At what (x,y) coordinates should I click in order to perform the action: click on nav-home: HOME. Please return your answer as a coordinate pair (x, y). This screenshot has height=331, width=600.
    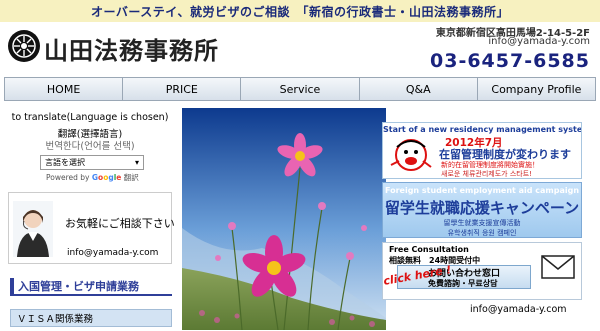
    Looking at the image, I should click on (64, 89).